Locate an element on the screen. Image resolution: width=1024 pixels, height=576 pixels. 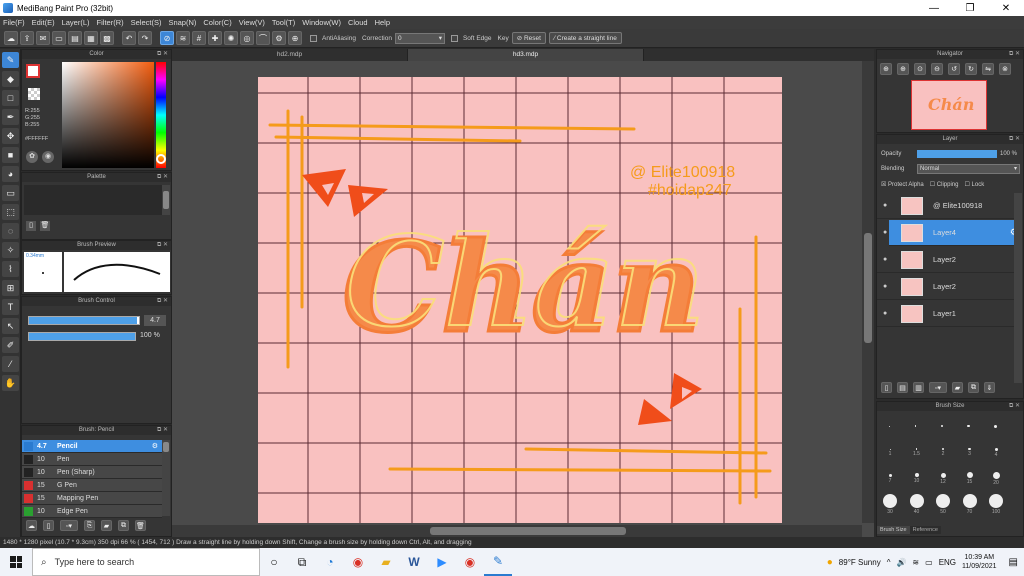
pen-tool-icon: ✒ is located at coordinates (10, 117).